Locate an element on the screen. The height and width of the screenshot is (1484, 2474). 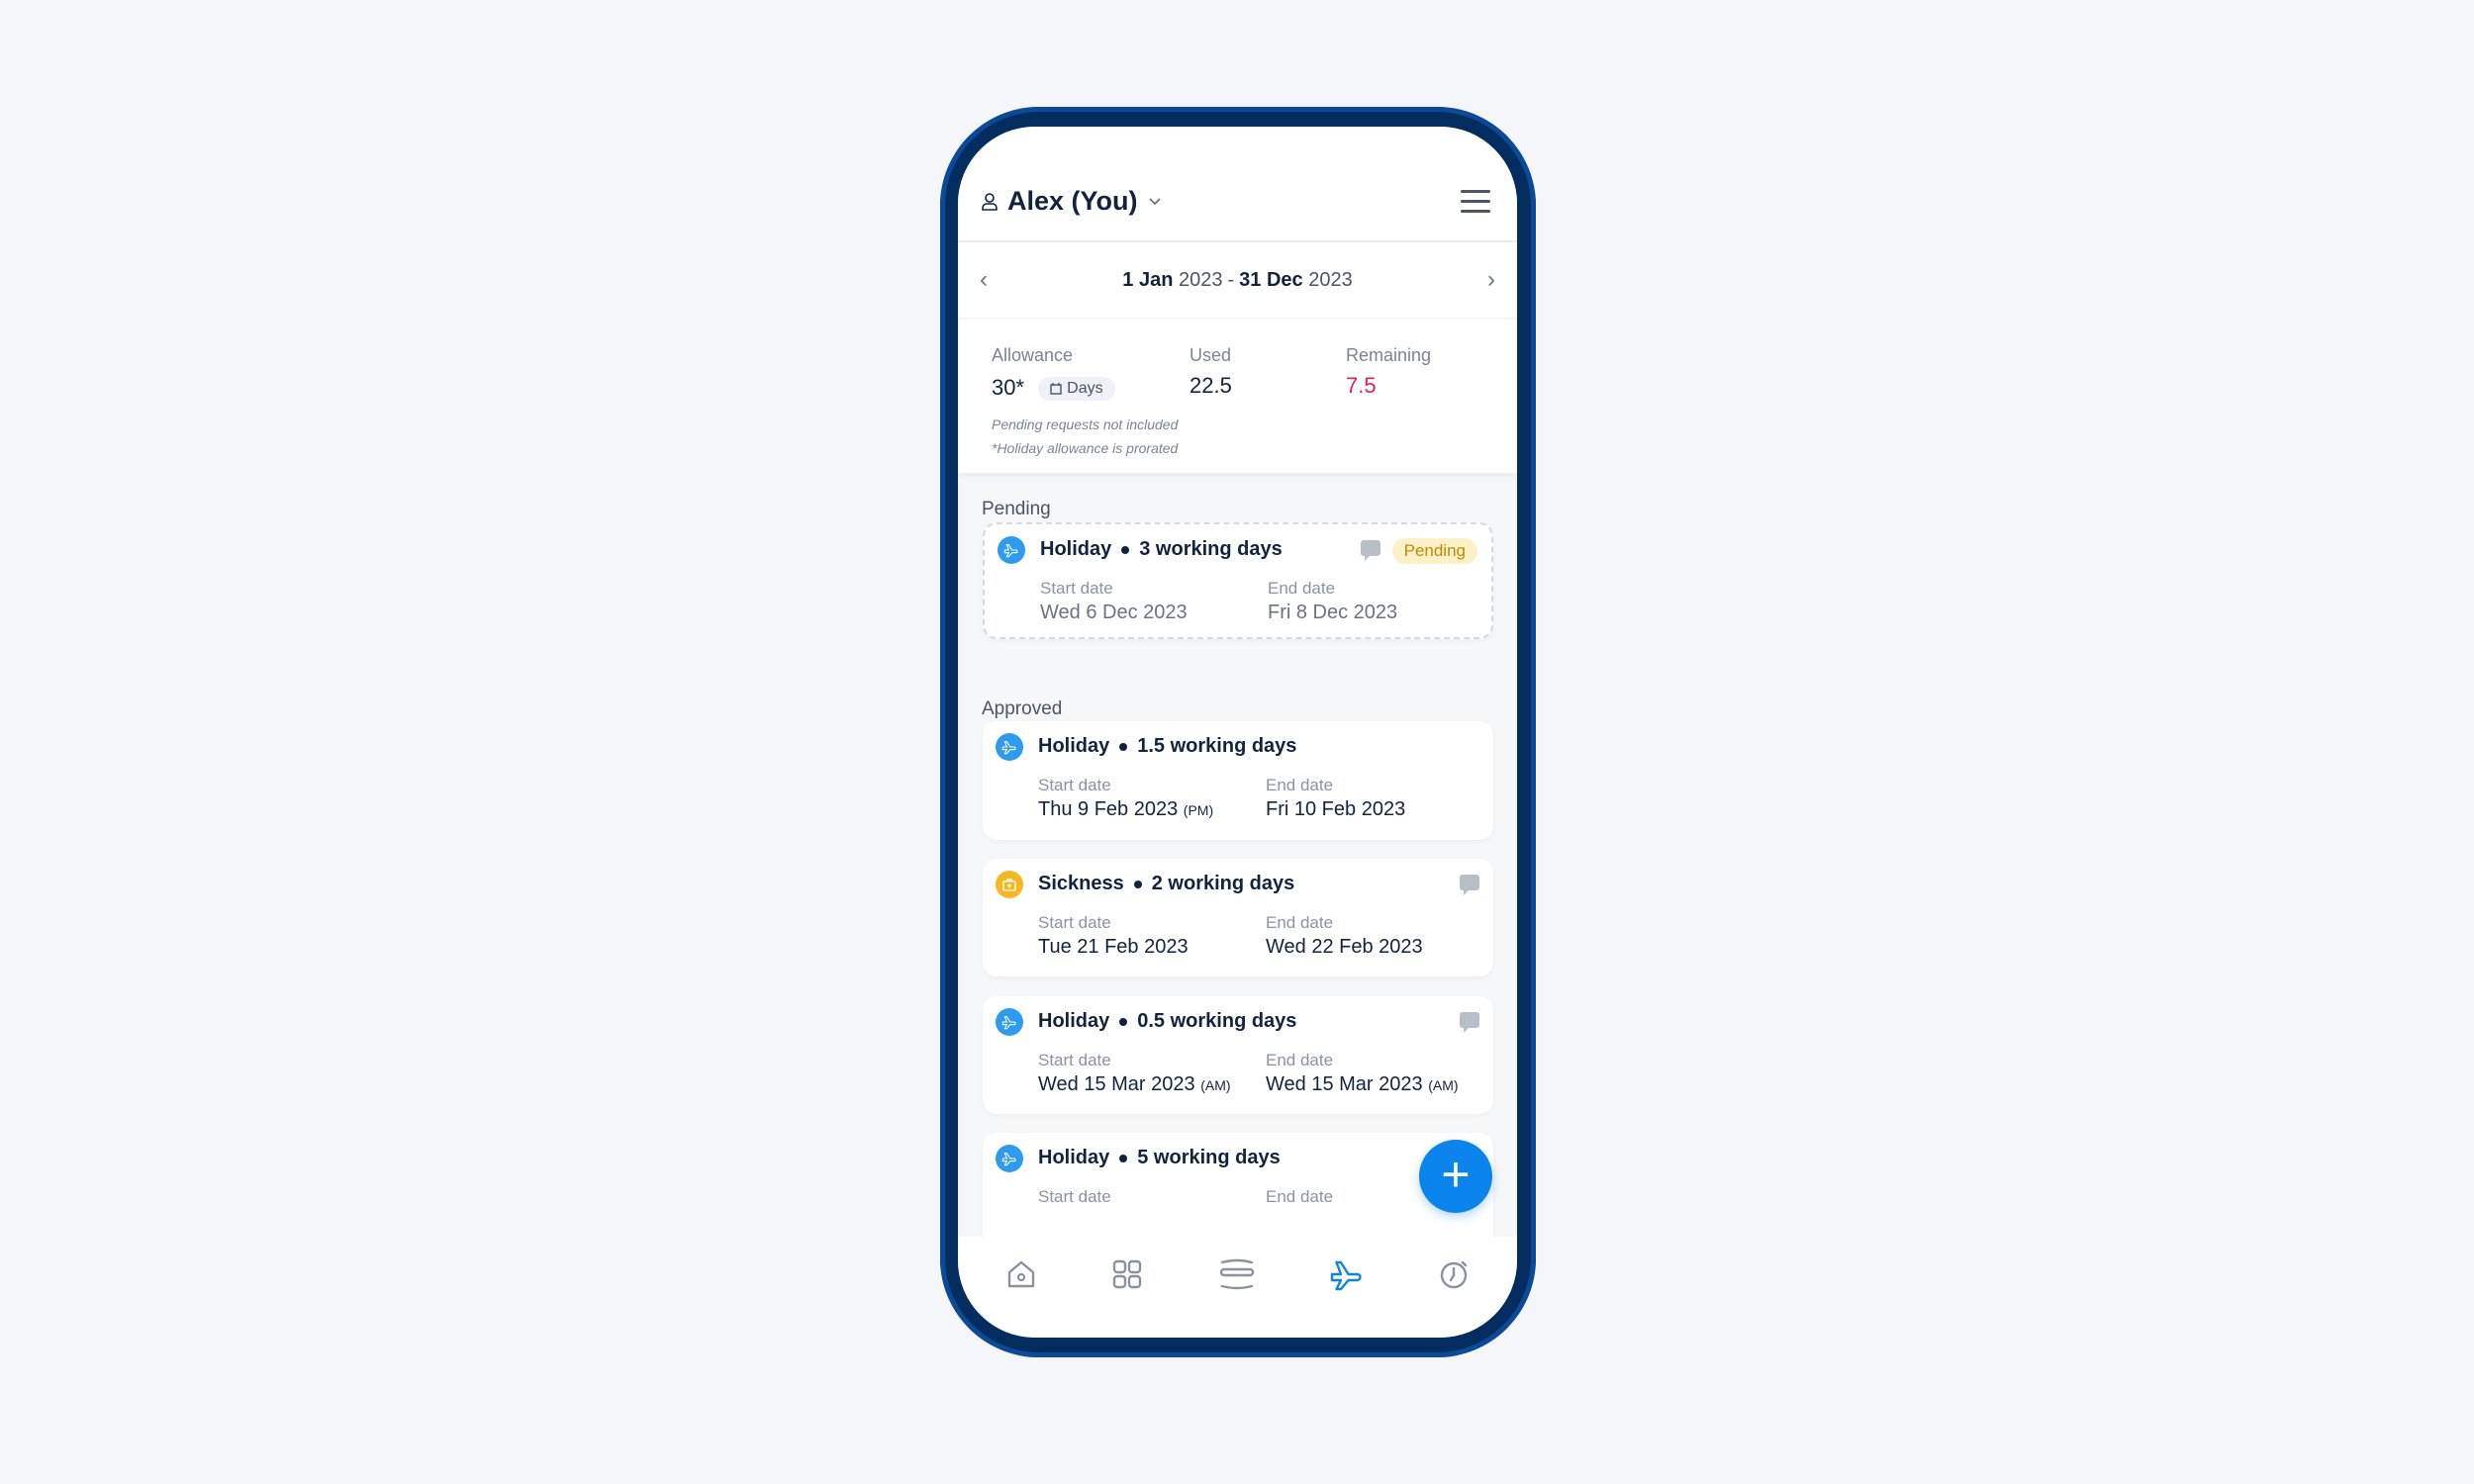
unit-label: Days is located at coordinates (1085, 389).